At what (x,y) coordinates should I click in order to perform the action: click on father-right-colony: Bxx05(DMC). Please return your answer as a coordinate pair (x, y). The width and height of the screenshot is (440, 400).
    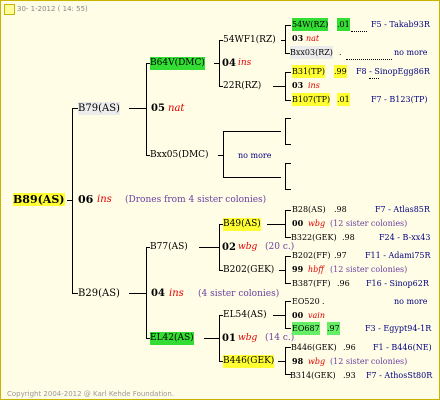
    Looking at the image, I should click on (179, 155).